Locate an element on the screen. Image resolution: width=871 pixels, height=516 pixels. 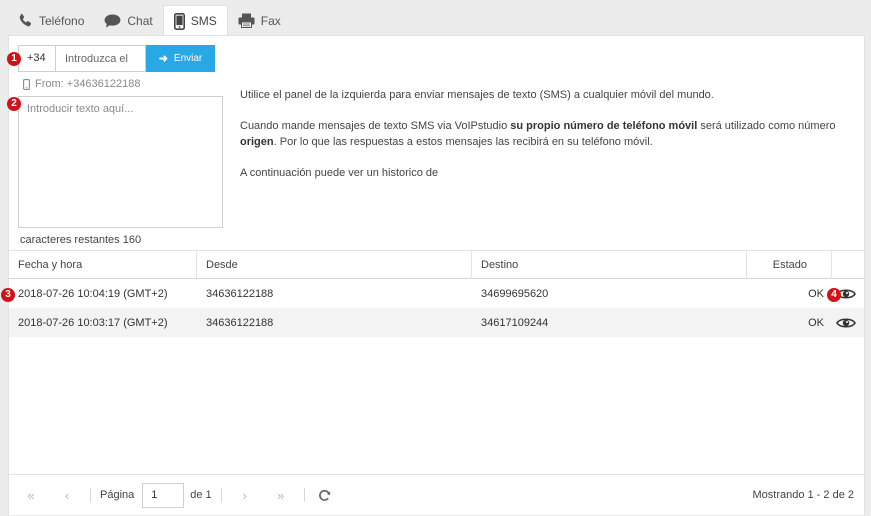
refresh-icon is located at coordinates (324, 495).